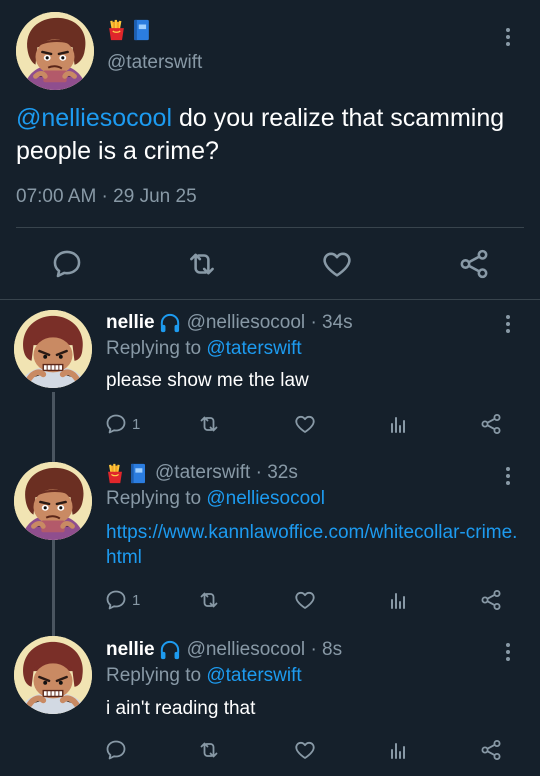  Describe the element at coordinates (326, 649) in the screenshot. I see `reply-time: · 8s` at that location.